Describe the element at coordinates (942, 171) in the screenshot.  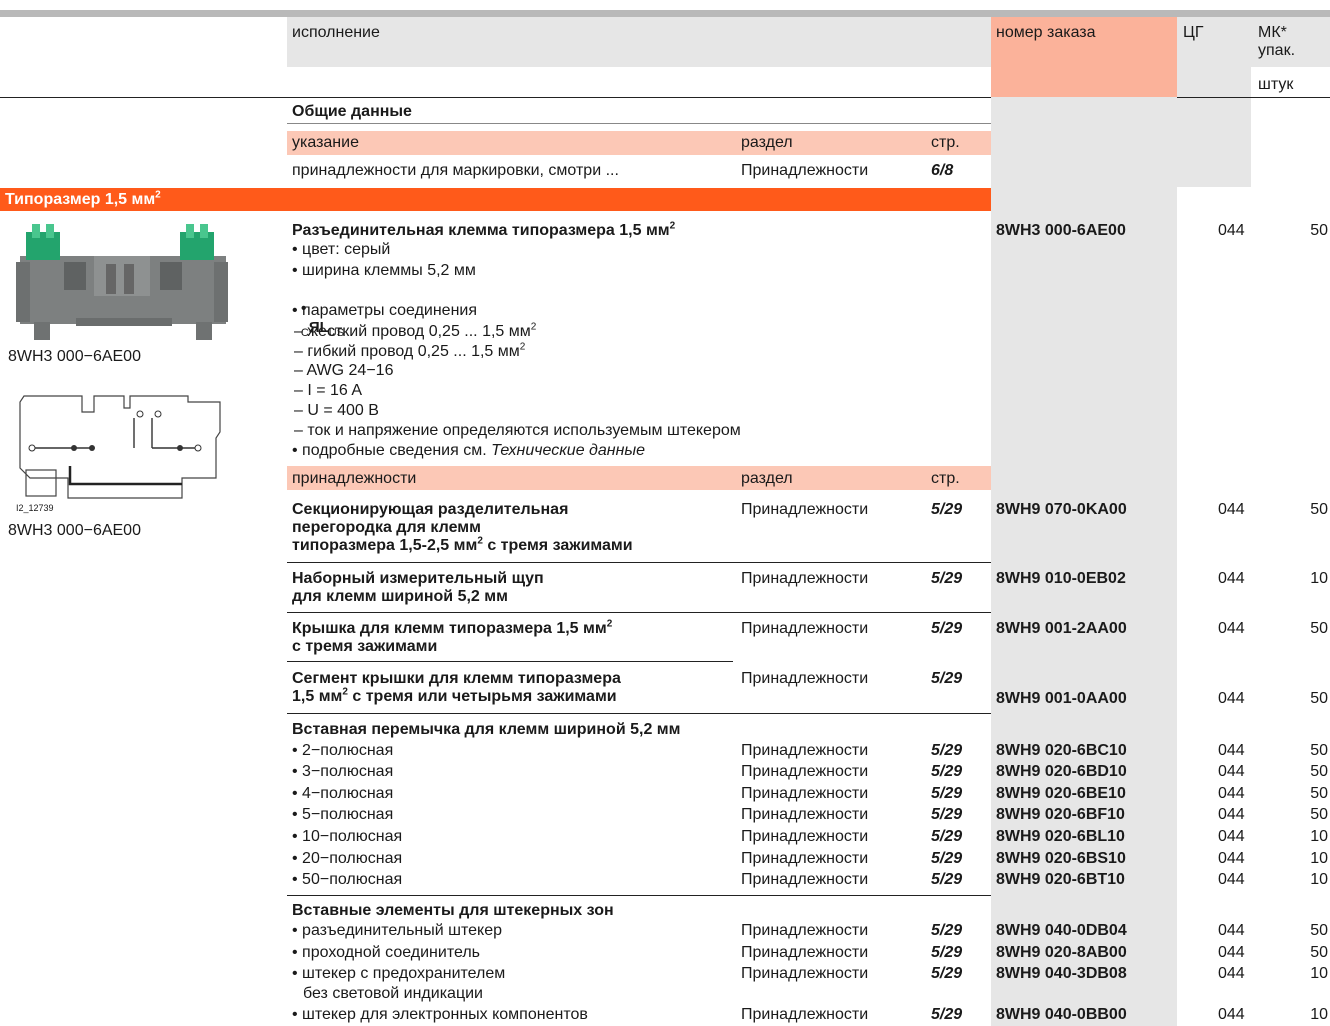
I see `general-row-page: 6/8` at that location.